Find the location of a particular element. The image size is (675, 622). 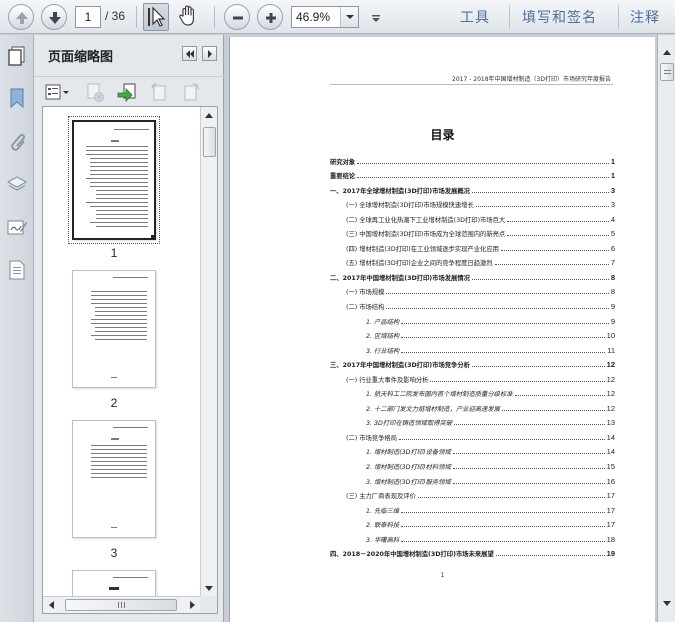

thumbnail-toolbar is located at coordinates (129, 91).